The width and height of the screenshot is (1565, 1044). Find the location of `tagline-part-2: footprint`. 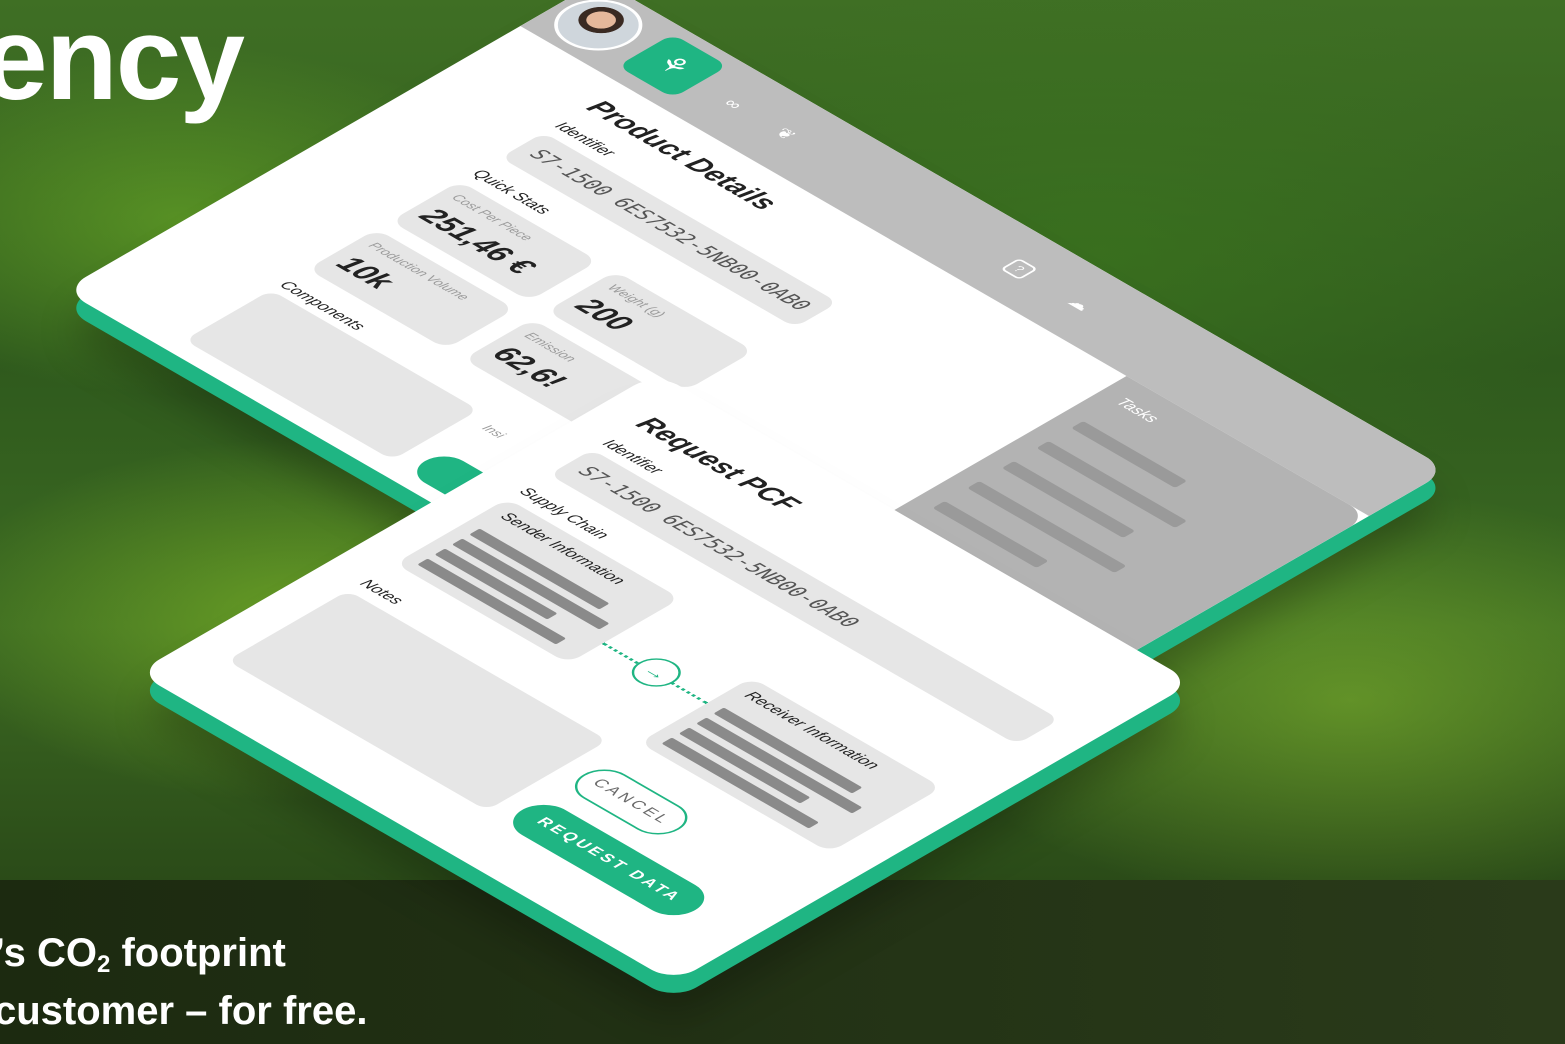

tagline-part-2: footprint is located at coordinates (198, 953).